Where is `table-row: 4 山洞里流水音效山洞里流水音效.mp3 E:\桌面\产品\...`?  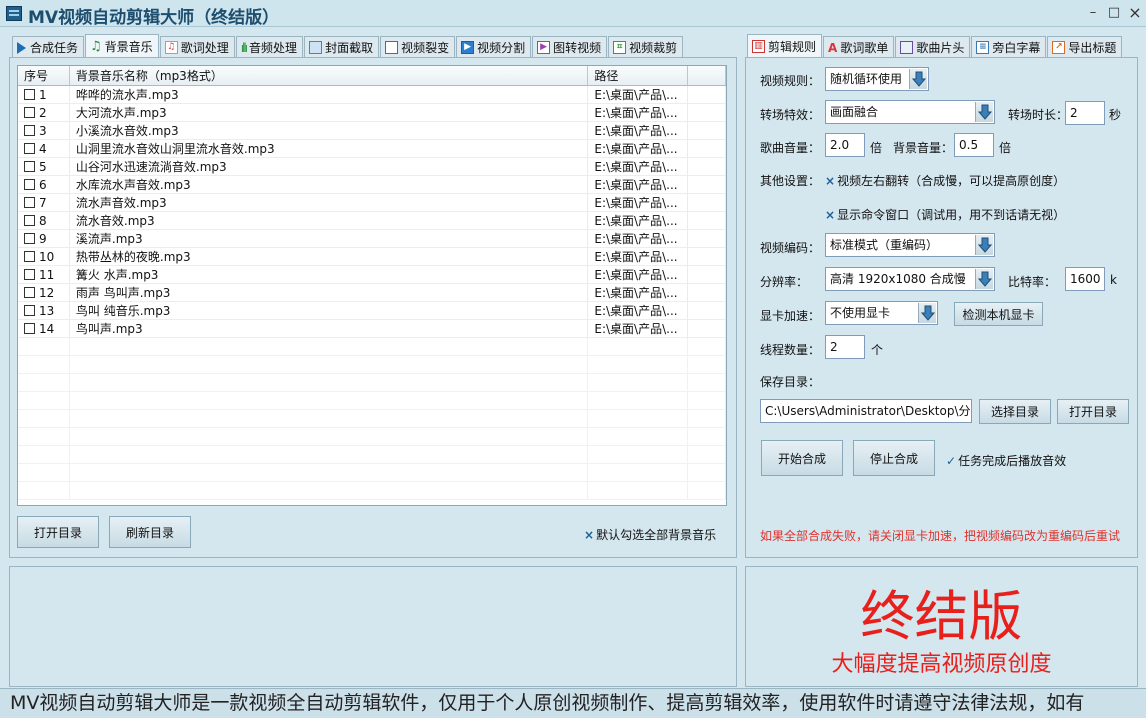 table-row: 4 山洞里流水音效山洞里流水音效.mp3 E:\桌面\产品\... is located at coordinates (372, 149).